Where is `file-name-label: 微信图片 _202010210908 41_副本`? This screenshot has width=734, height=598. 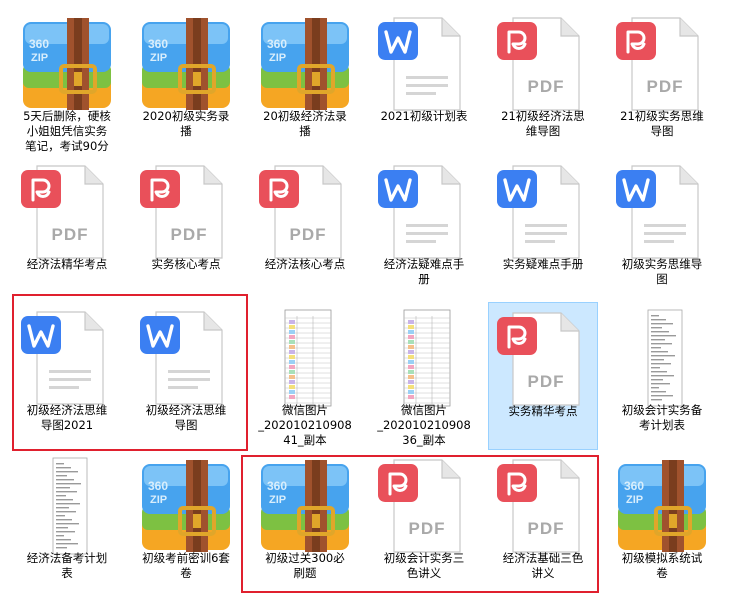
file-name-label: 微信图片 _202010210908 41_副本 is located at coordinates (305, 425).